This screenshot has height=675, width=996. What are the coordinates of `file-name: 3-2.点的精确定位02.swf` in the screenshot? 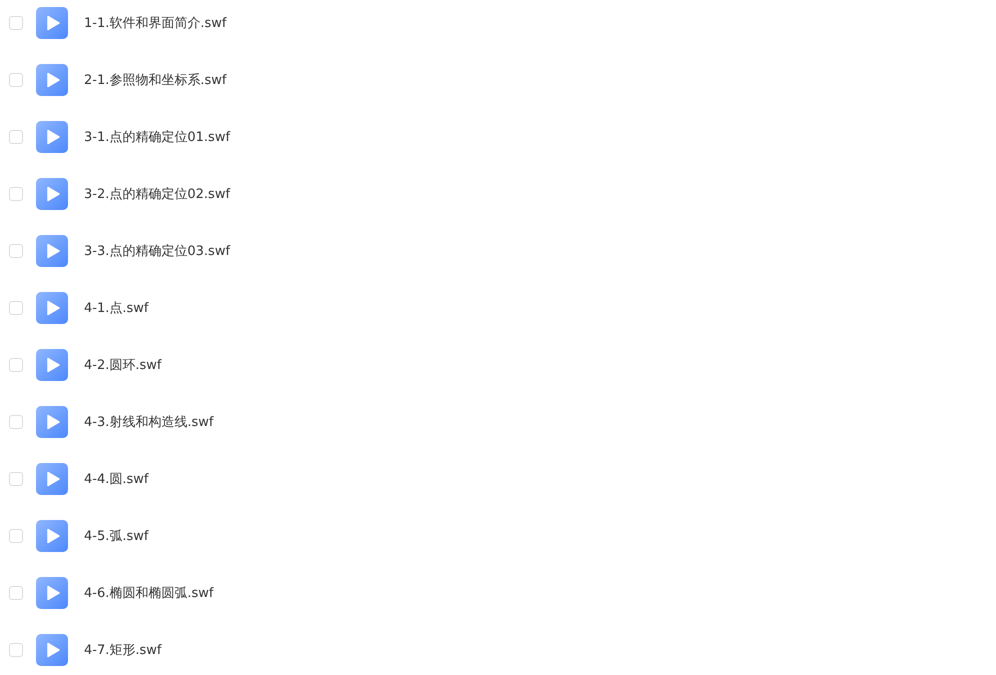 It's located at (157, 194).